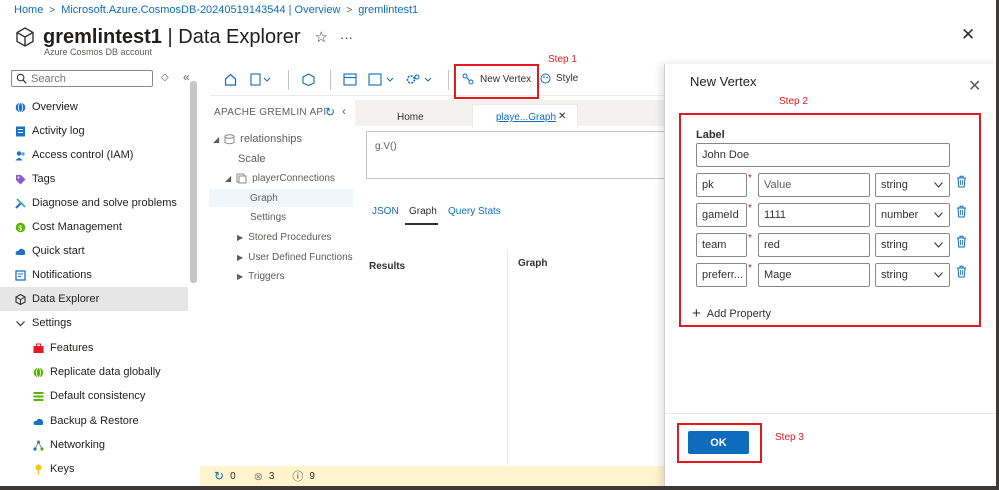  What do you see at coordinates (350, 79) in the screenshot?
I see `new-table-icon` at bounding box center [350, 79].